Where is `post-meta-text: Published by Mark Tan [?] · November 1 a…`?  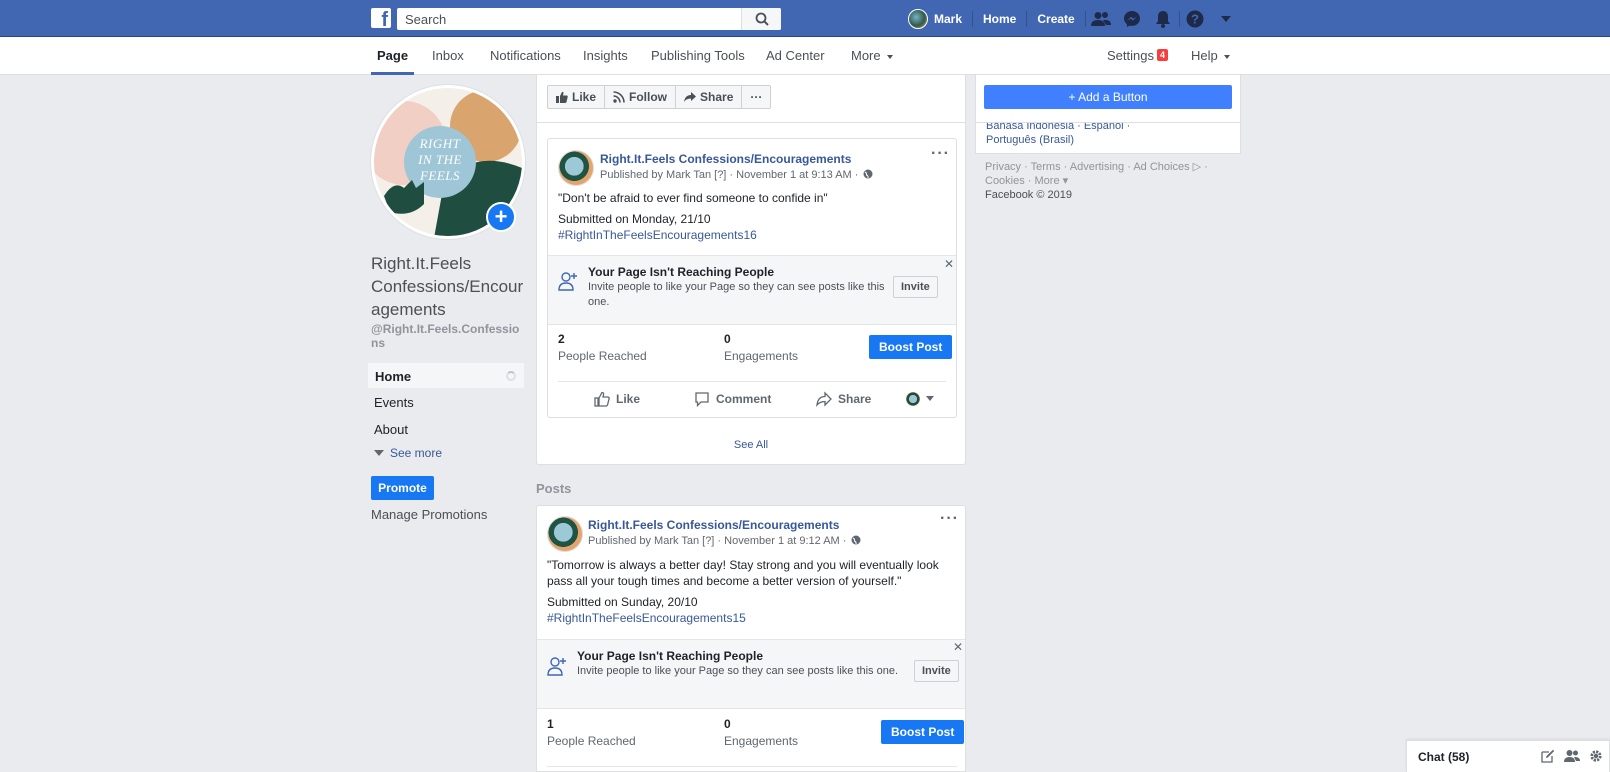
post-meta-text: Published by Mark Tan [?] · November 1 a… is located at coordinates (729, 175).